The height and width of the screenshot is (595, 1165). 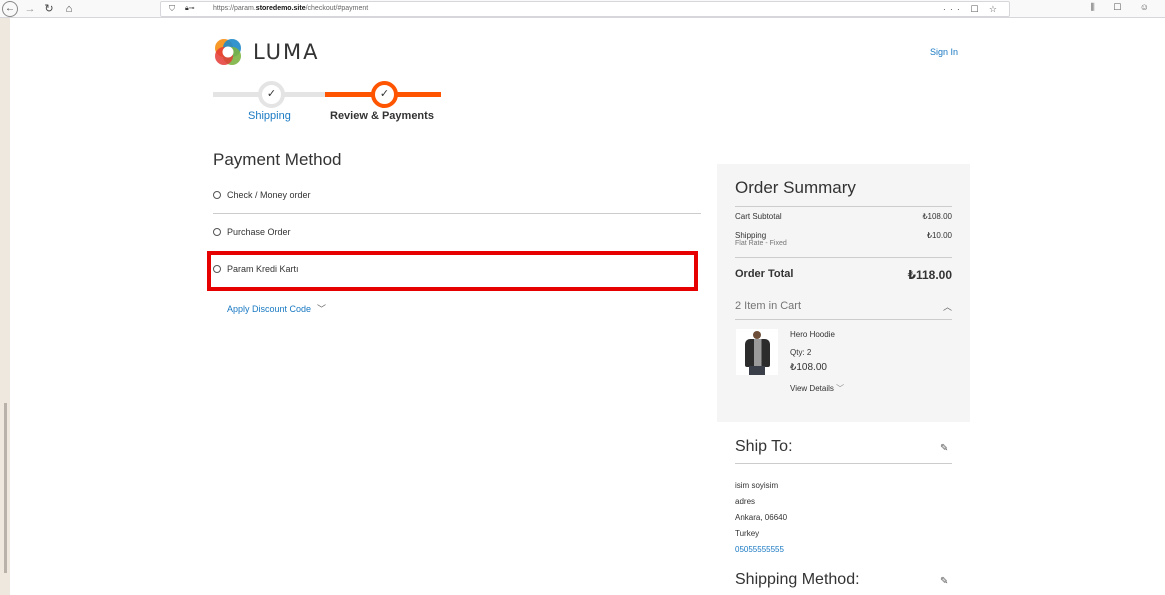 What do you see at coordinates (843, 306) in the screenshot?
I see `cart-items-toggle: 2 Item in Cart ︿` at bounding box center [843, 306].